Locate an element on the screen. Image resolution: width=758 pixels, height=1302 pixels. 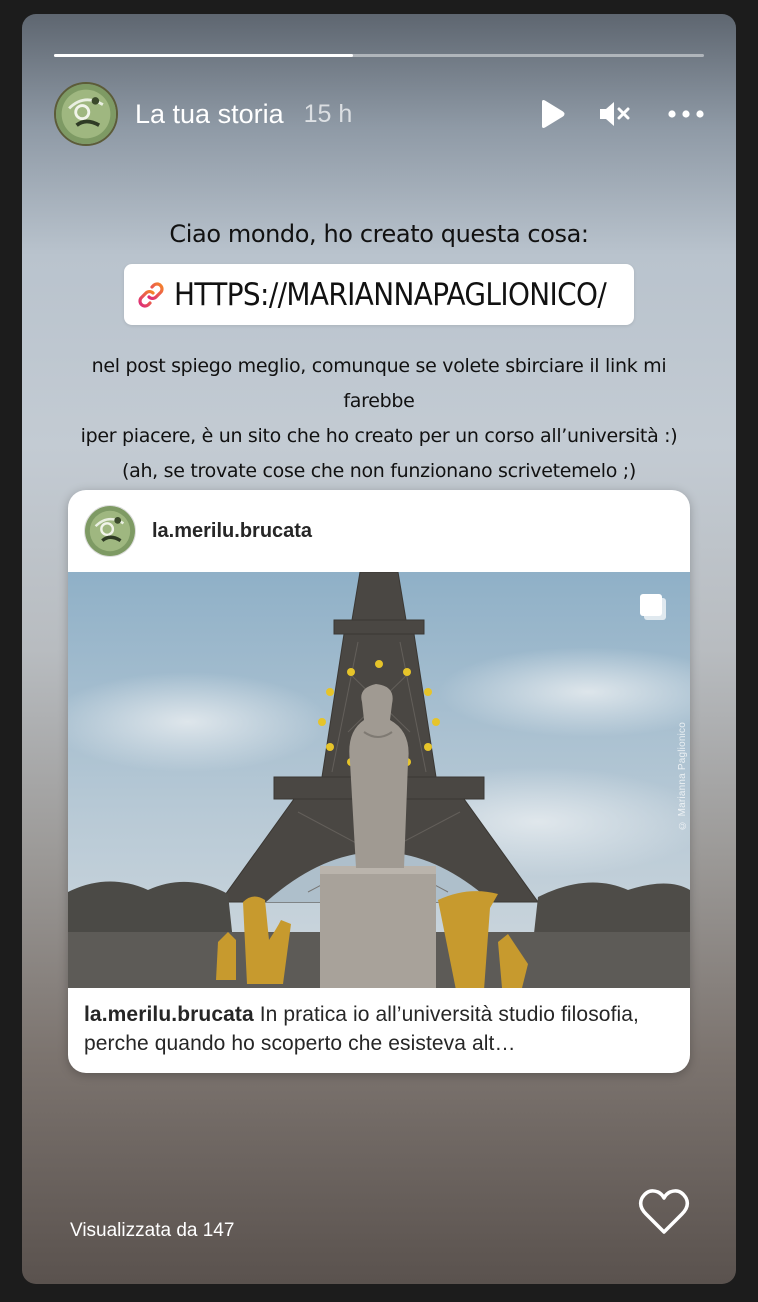
link-sticker-url: HTTPS://MARIANNAPAGLIONICO/ is located at coordinates (390, 294).